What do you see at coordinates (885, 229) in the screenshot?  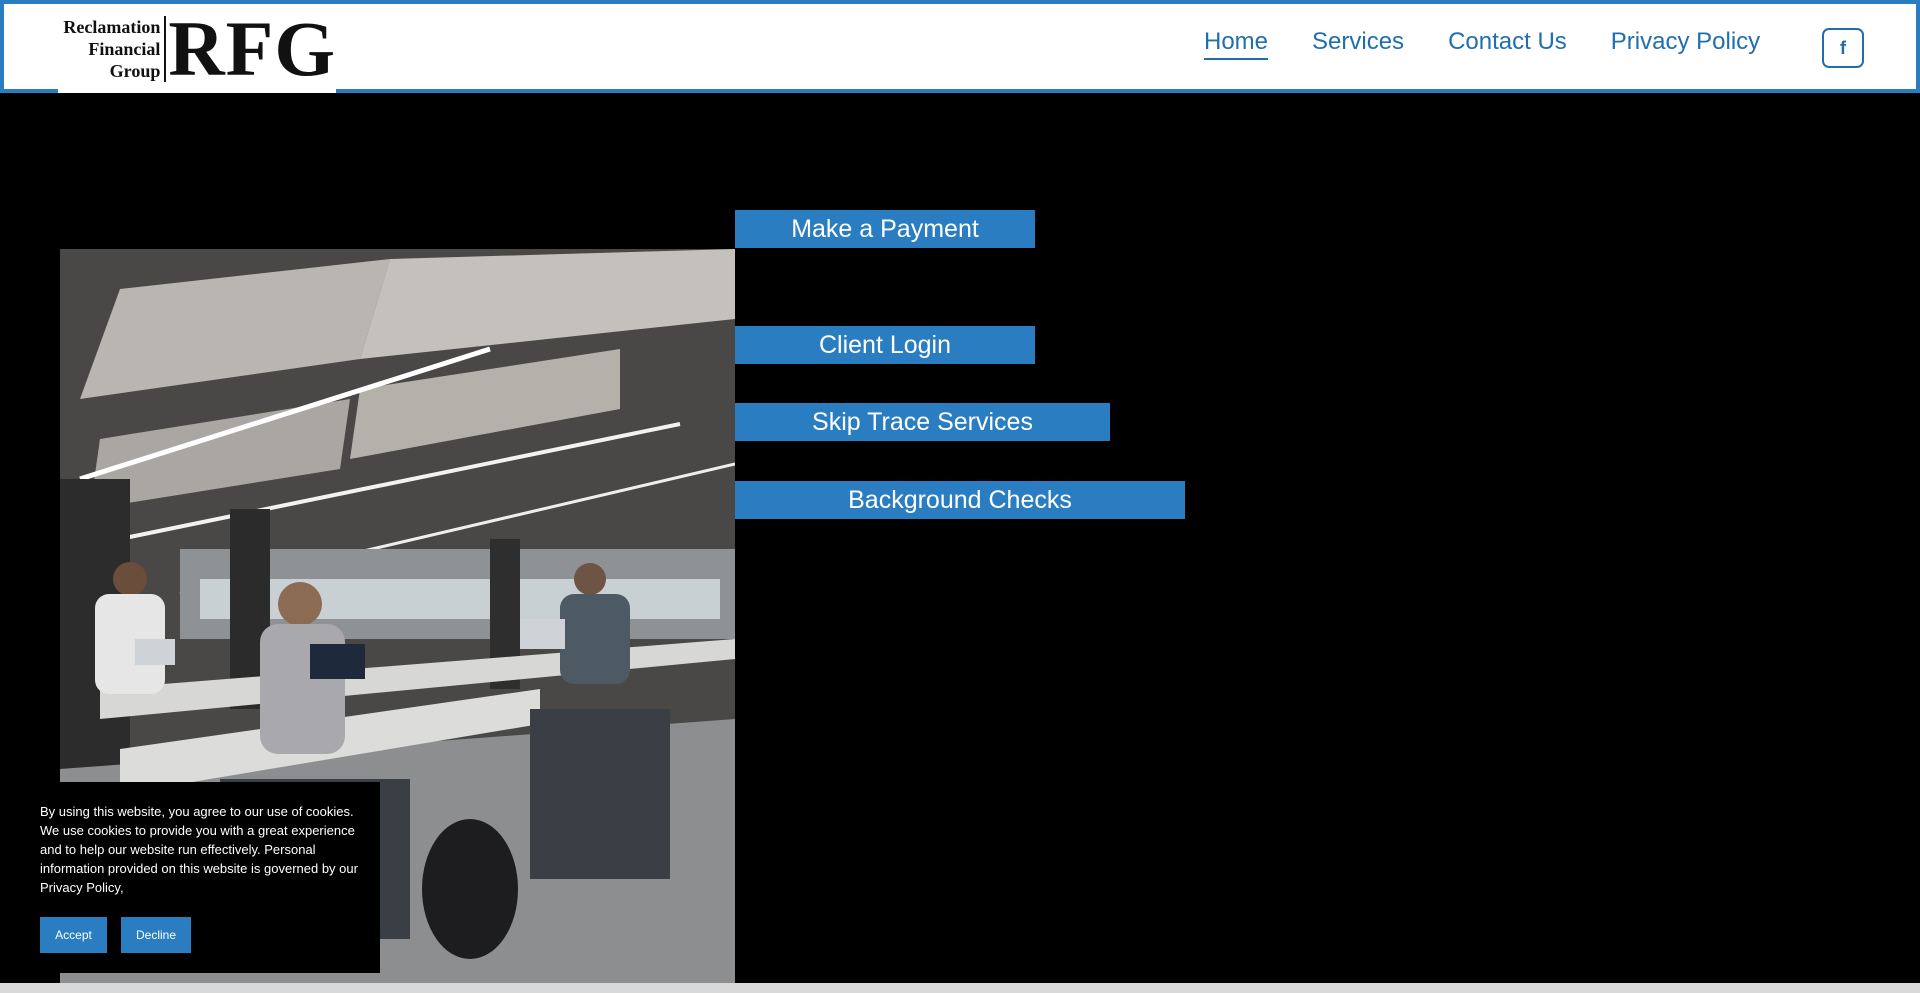 I see `make-payment-button: Make a Payment` at bounding box center [885, 229].